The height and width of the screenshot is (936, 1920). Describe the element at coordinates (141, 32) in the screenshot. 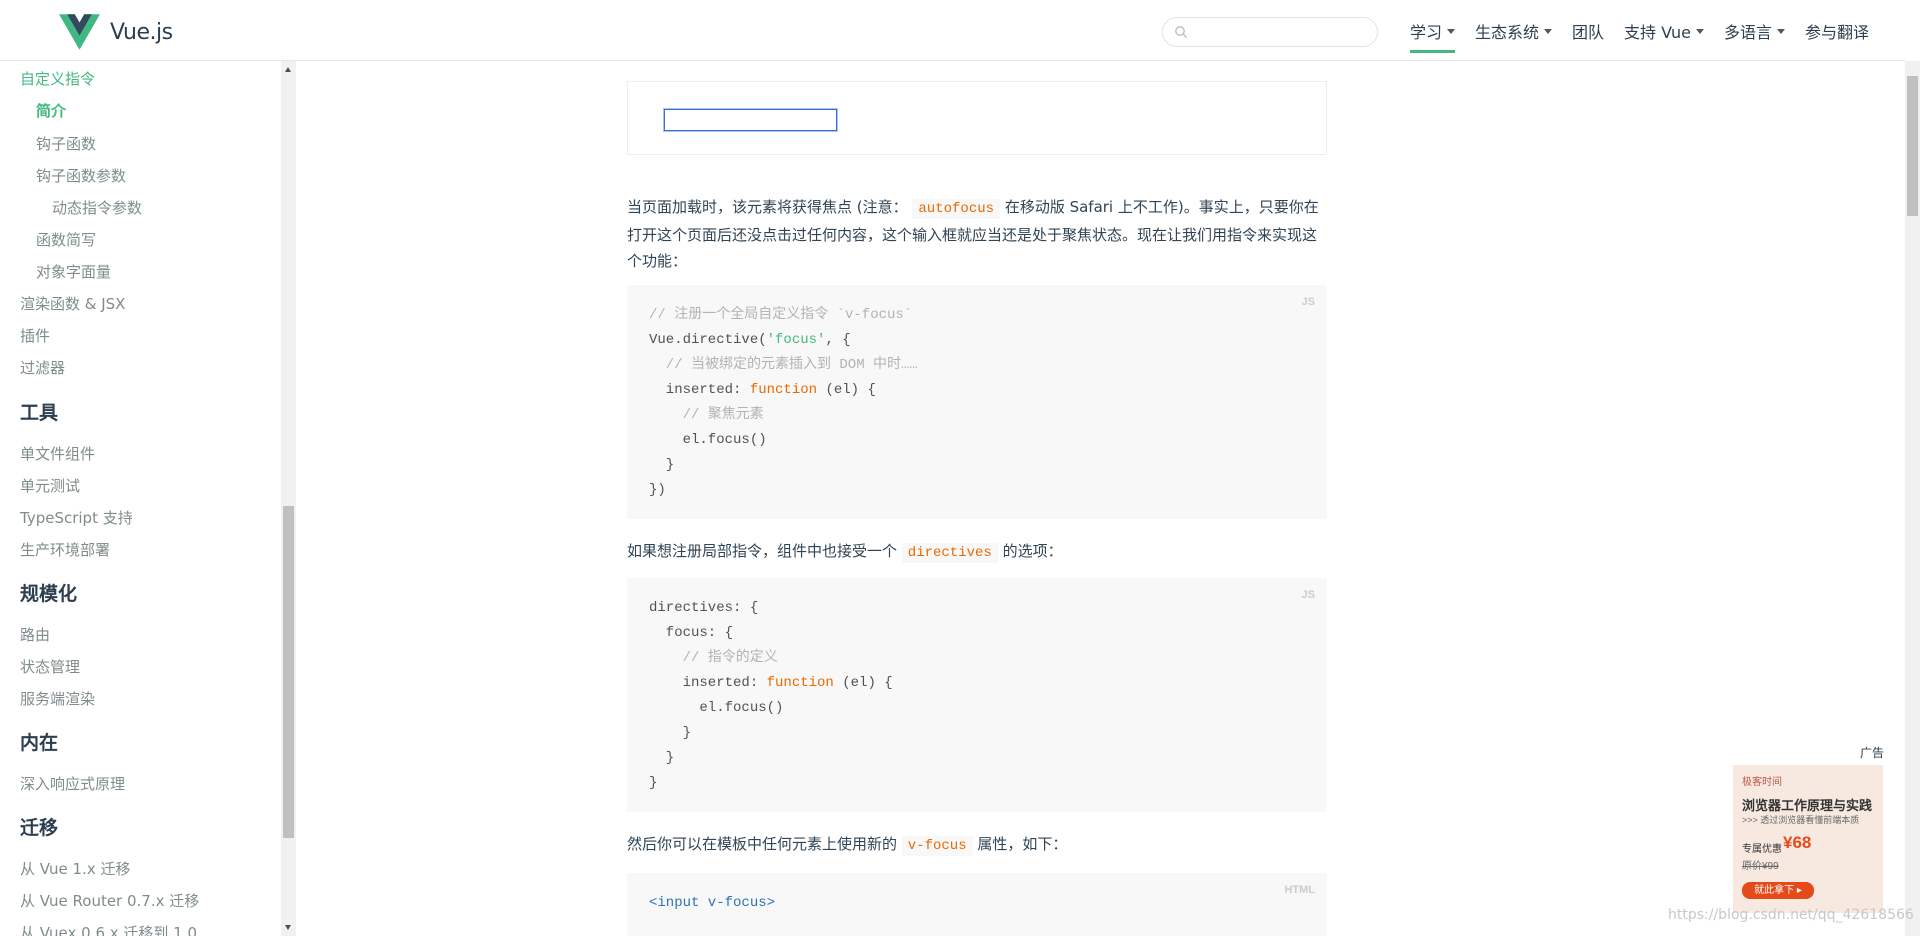

I see `logo-text: Vue.js` at that location.